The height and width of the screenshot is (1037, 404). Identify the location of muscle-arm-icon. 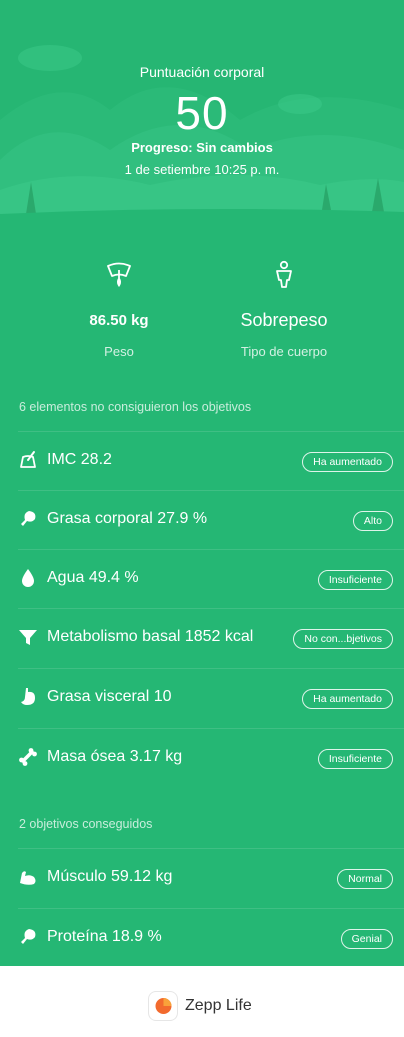
(28, 878).